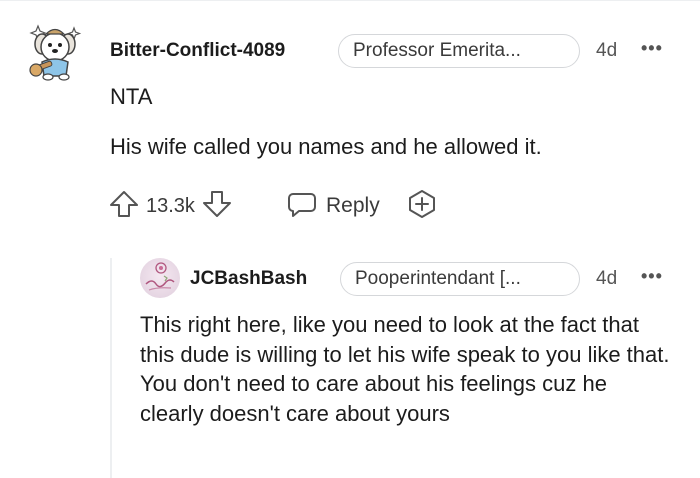  Describe the element at coordinates (111, 368) in the screenshot. I see `thread-collapse-line` at that location.